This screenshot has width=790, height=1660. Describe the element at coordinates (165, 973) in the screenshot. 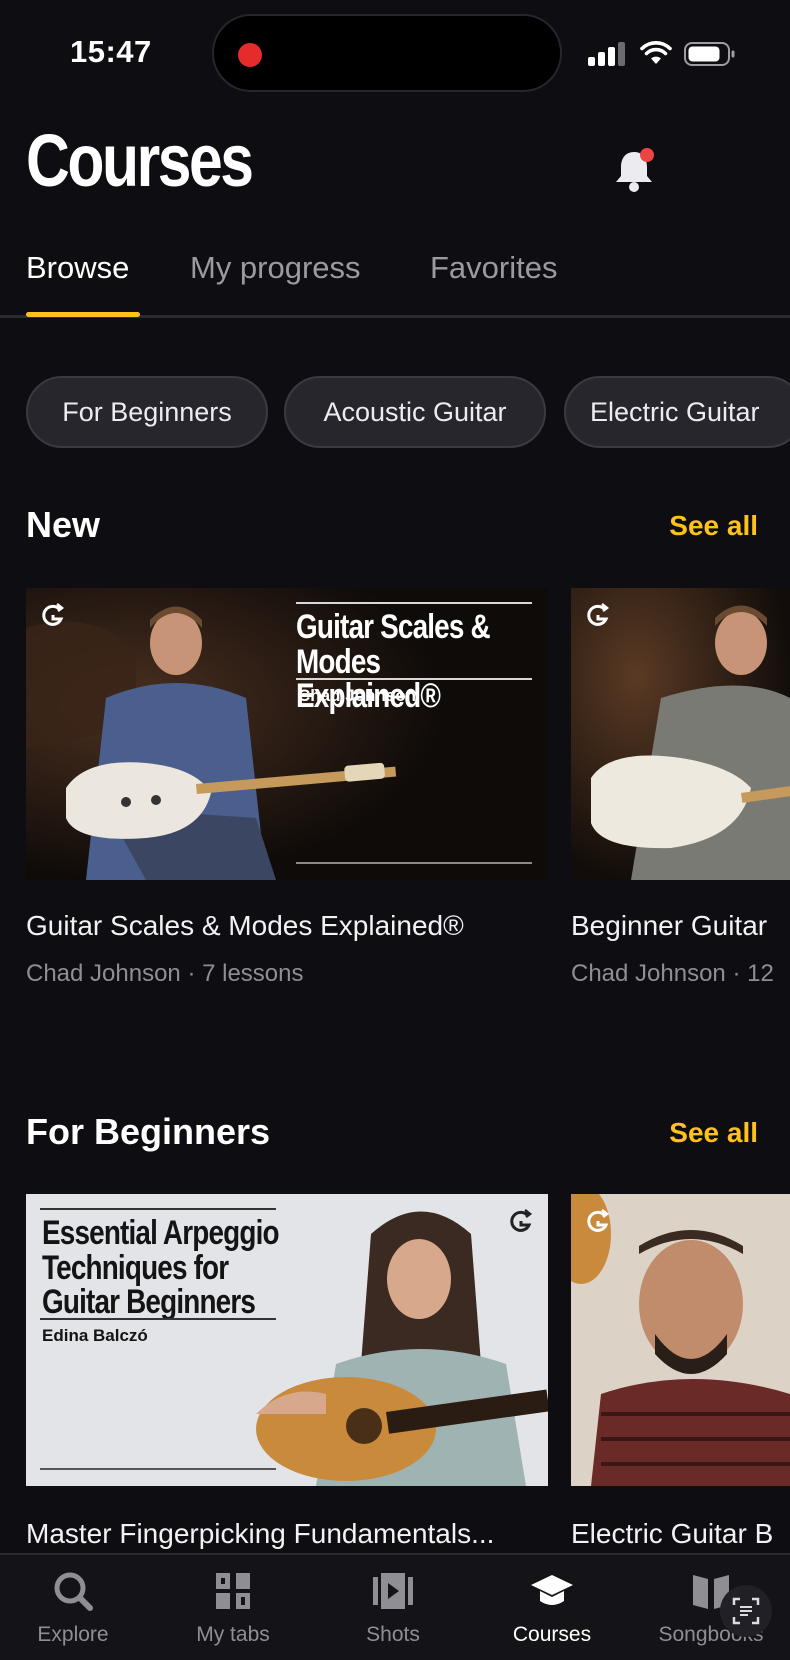

I see `course-meta: Chad Johnson · 7 lessons` at that location.